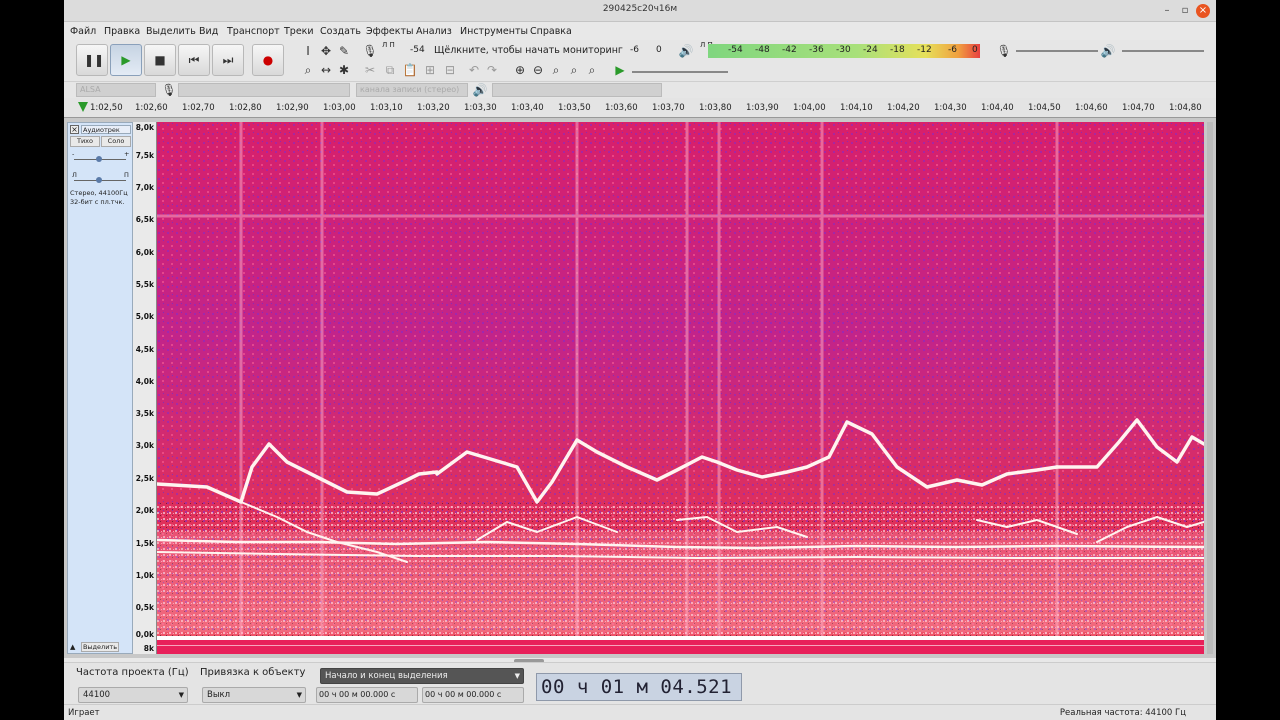 This screenshot has height=720, width=1280. I want to click on track-format-rate: Стерео, 44100Гц, so click(99, 193).